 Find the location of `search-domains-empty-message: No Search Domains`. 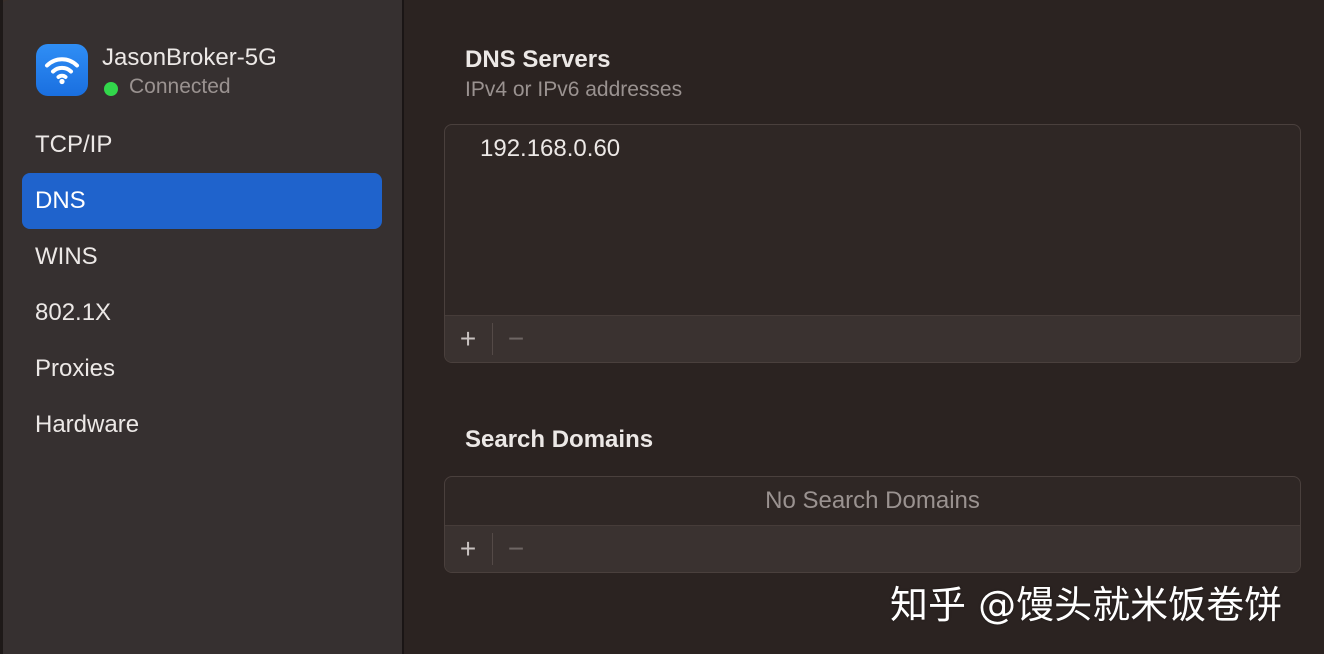

search-domains-empty-message: No Search Domains is located at coordinates (872, 500).